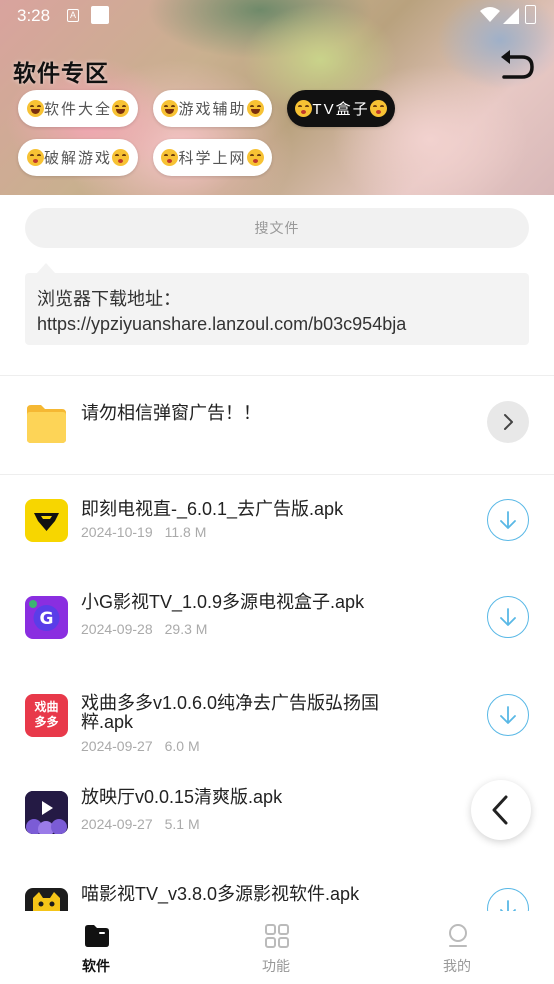  What do you see at coordinates (182, 797) in the screenshot?
I see `file-name: 放映厅v0.0.15清爽版.apk` at bounding box center [182, 797].